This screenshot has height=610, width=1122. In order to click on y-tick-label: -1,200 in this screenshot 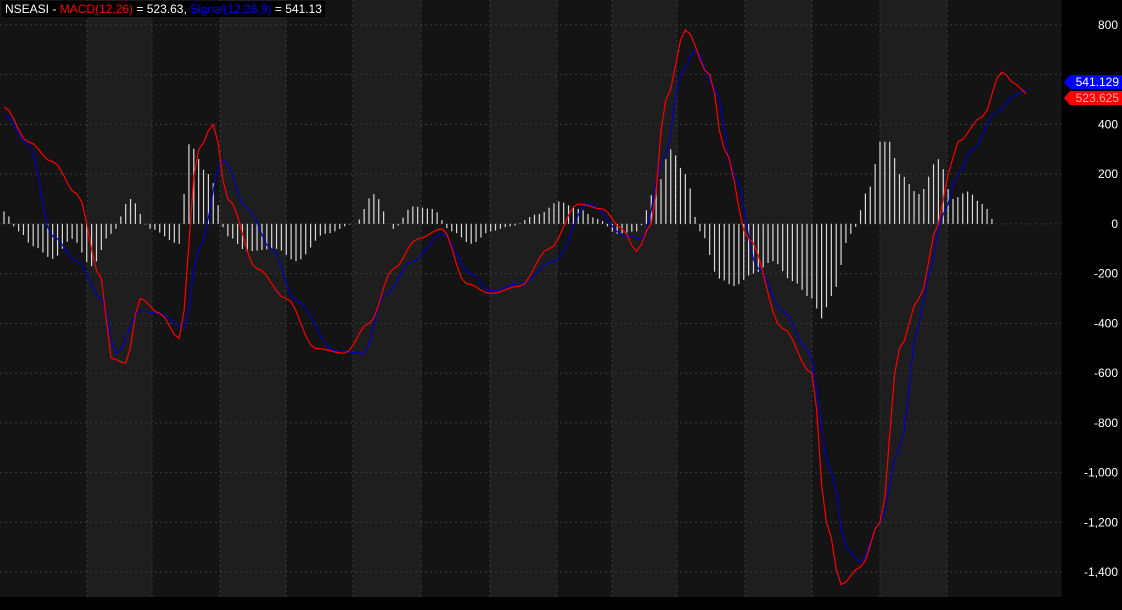, I will do `click(1101, 522)`.